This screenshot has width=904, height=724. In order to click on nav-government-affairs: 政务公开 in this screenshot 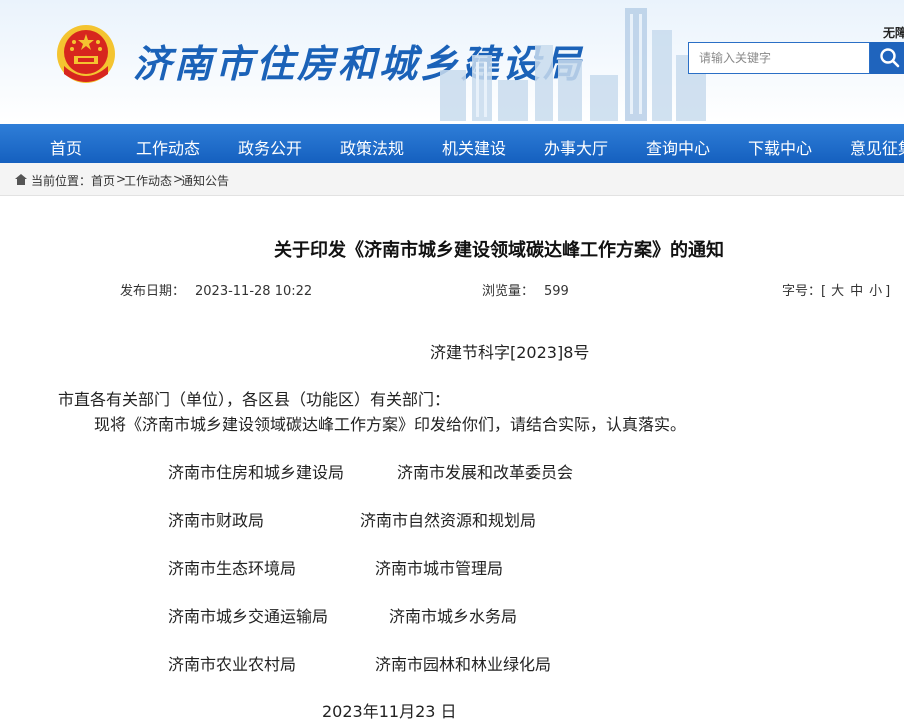, I will do `click(270, 147)`.